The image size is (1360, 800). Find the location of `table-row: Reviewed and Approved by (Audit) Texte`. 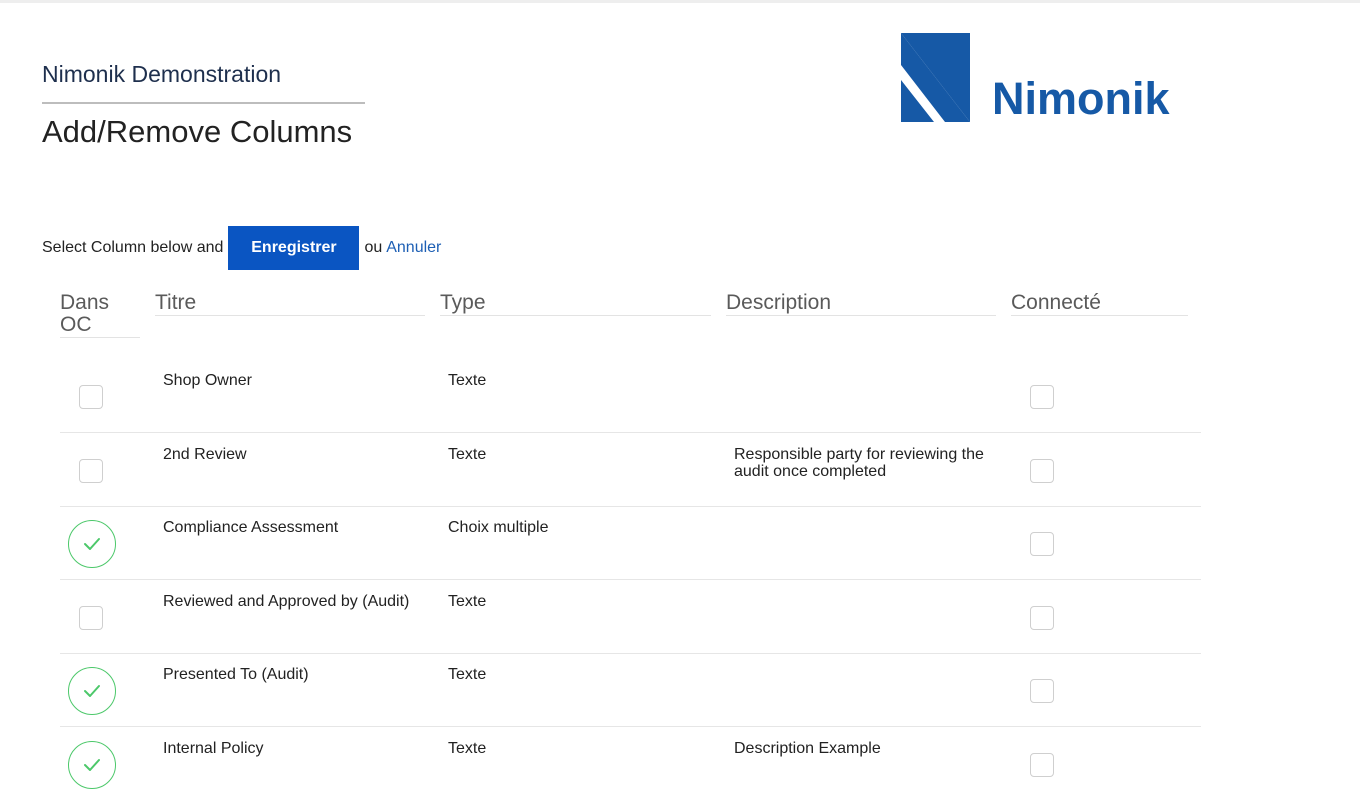

table-row: Reviewed and Approved by (Audit) Texte is located at coordinates (630, 617).